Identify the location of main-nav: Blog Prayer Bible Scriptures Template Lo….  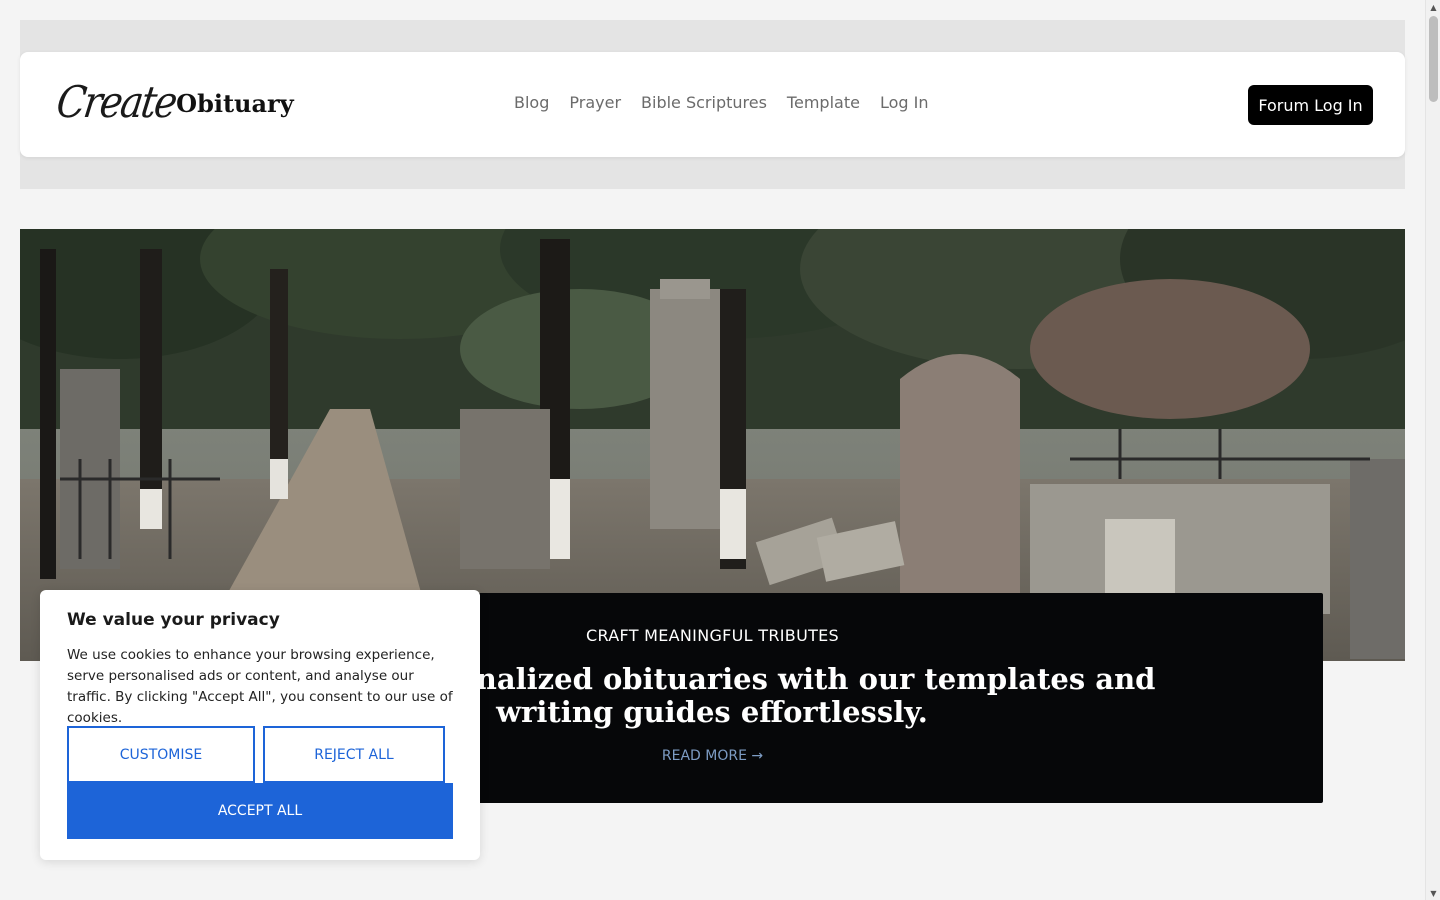
(721, 103).